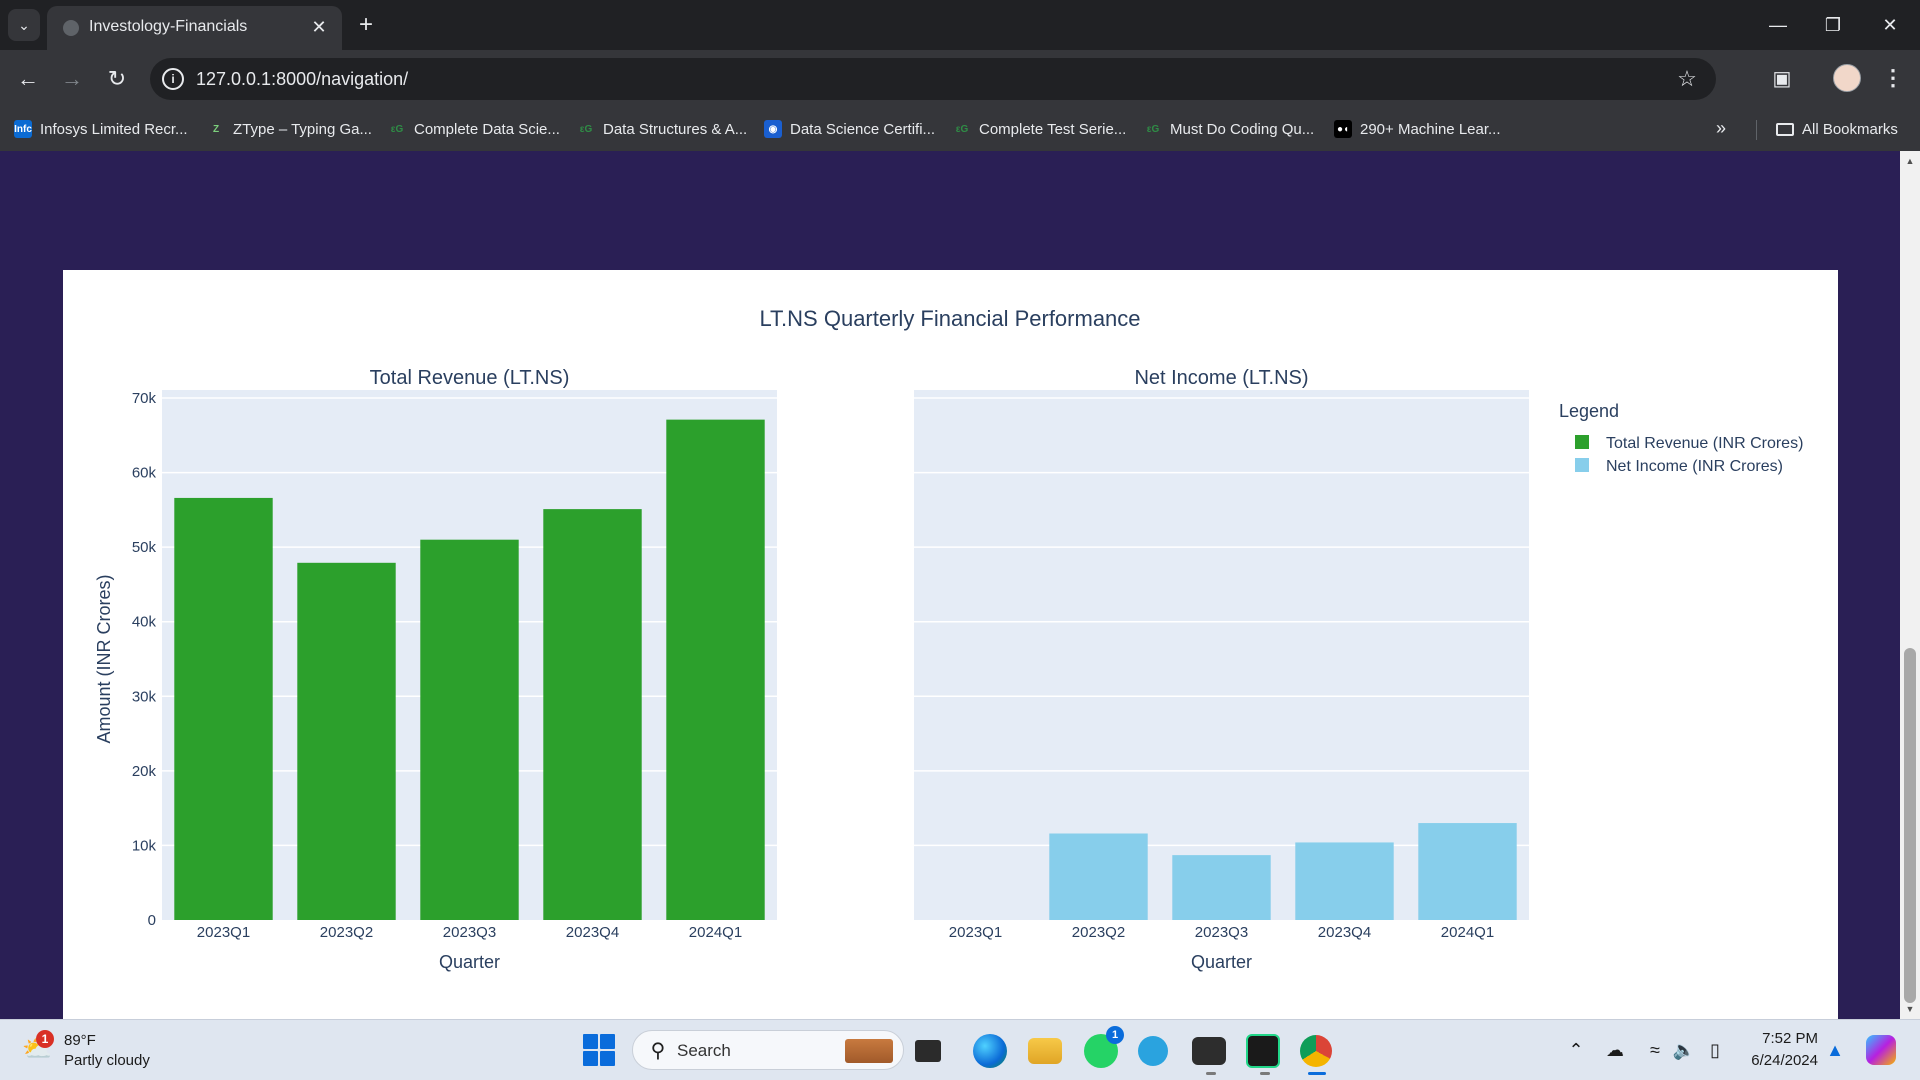  Describe the element at coordinates (470, 378) in the screenshot. I see `subplot-title: Total Revenue (LT.NS)` at that location.